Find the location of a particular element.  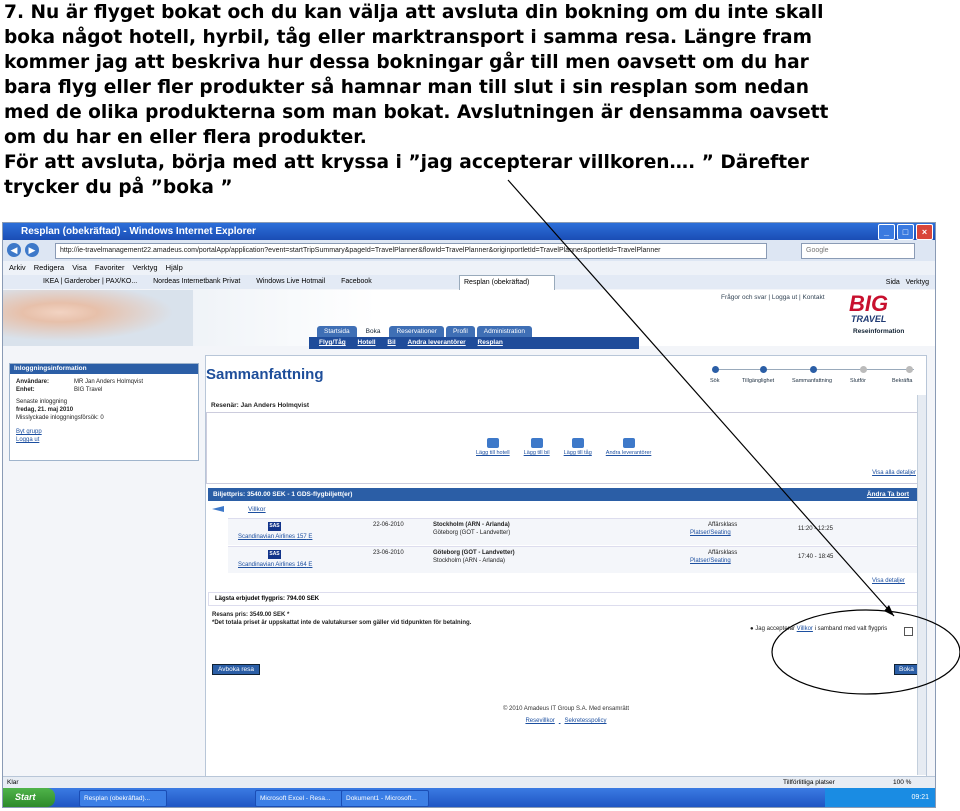

tab-startsida: Startsida is located at coordinates (337, 331).